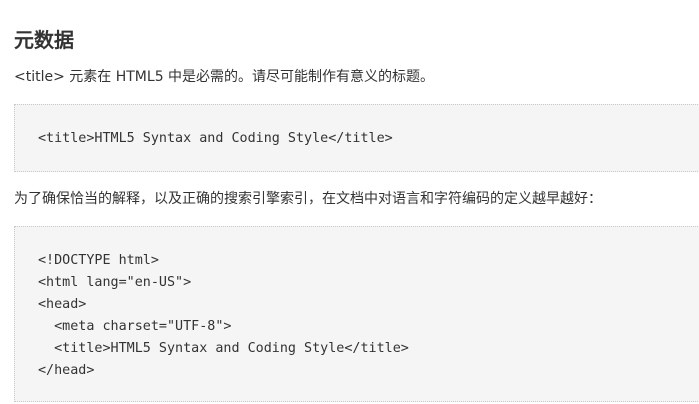  Describe the element at coordinates (44, 40) in the screenshot. I see `section-heading: 元数据` at that location.